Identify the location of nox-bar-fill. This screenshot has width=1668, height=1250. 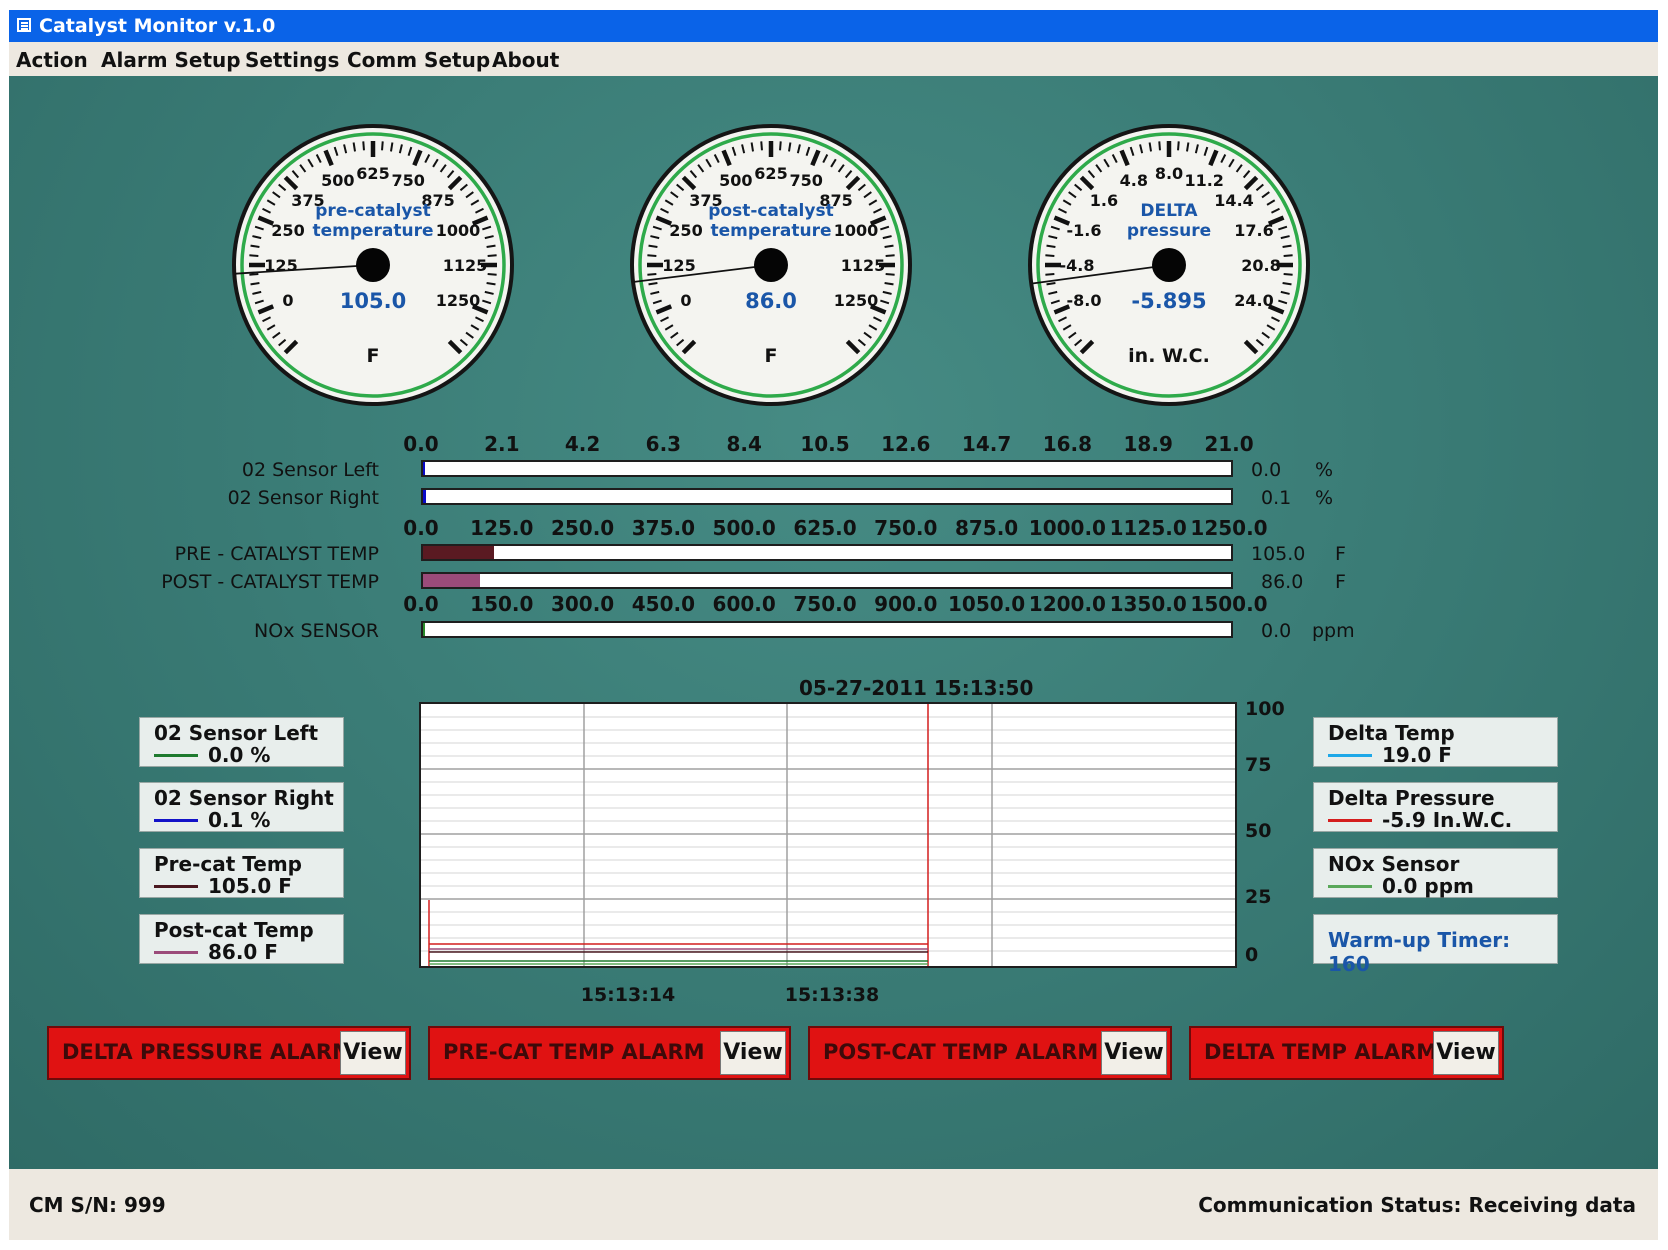
(424, 629).